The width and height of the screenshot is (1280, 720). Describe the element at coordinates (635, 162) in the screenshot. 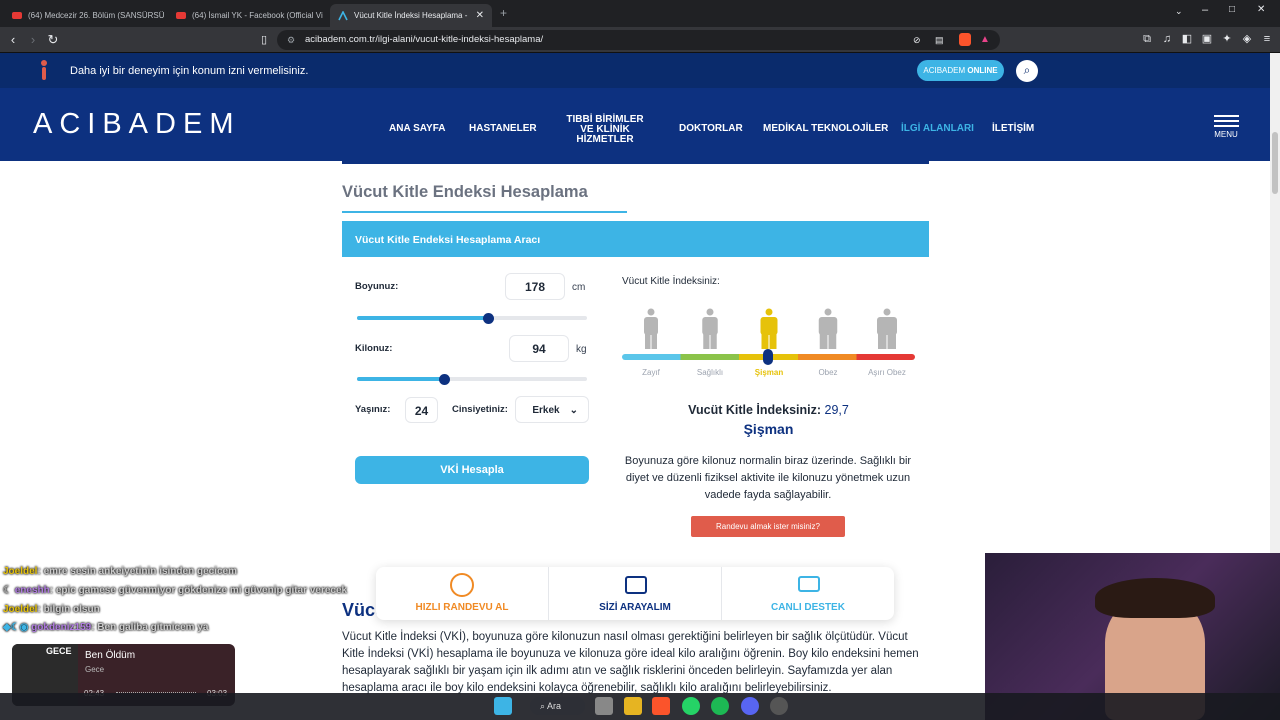

I see `content-top-border` at that location.